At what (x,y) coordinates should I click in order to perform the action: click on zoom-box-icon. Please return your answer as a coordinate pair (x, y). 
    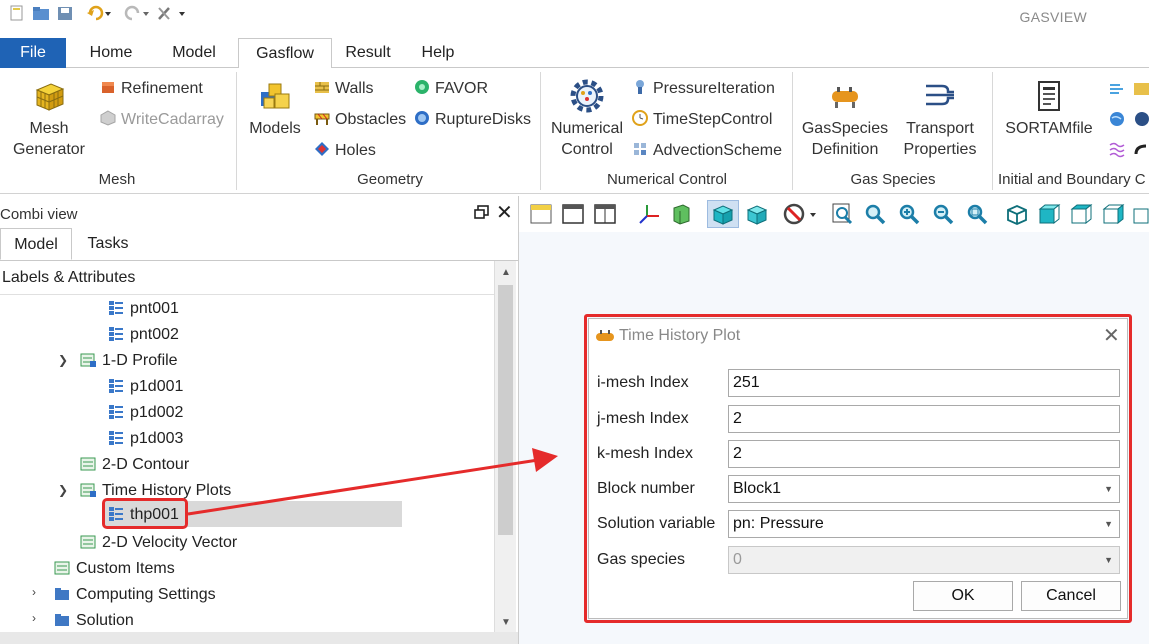
    Looking at the image, I should click on (843, 214).